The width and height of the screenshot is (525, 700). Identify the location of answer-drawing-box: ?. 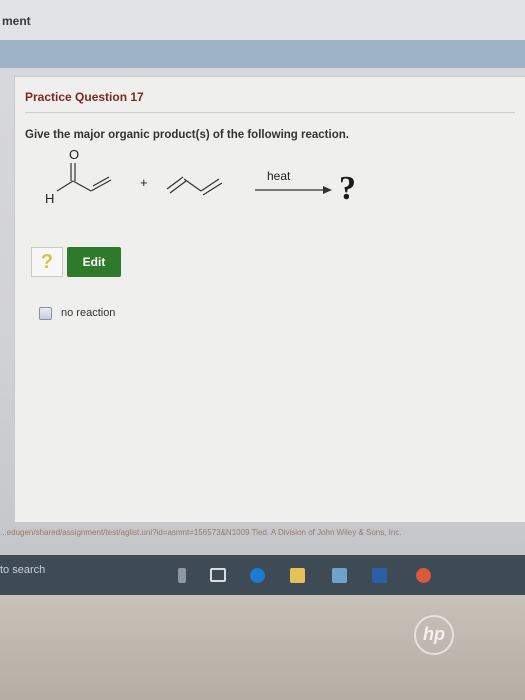
(47, 262).